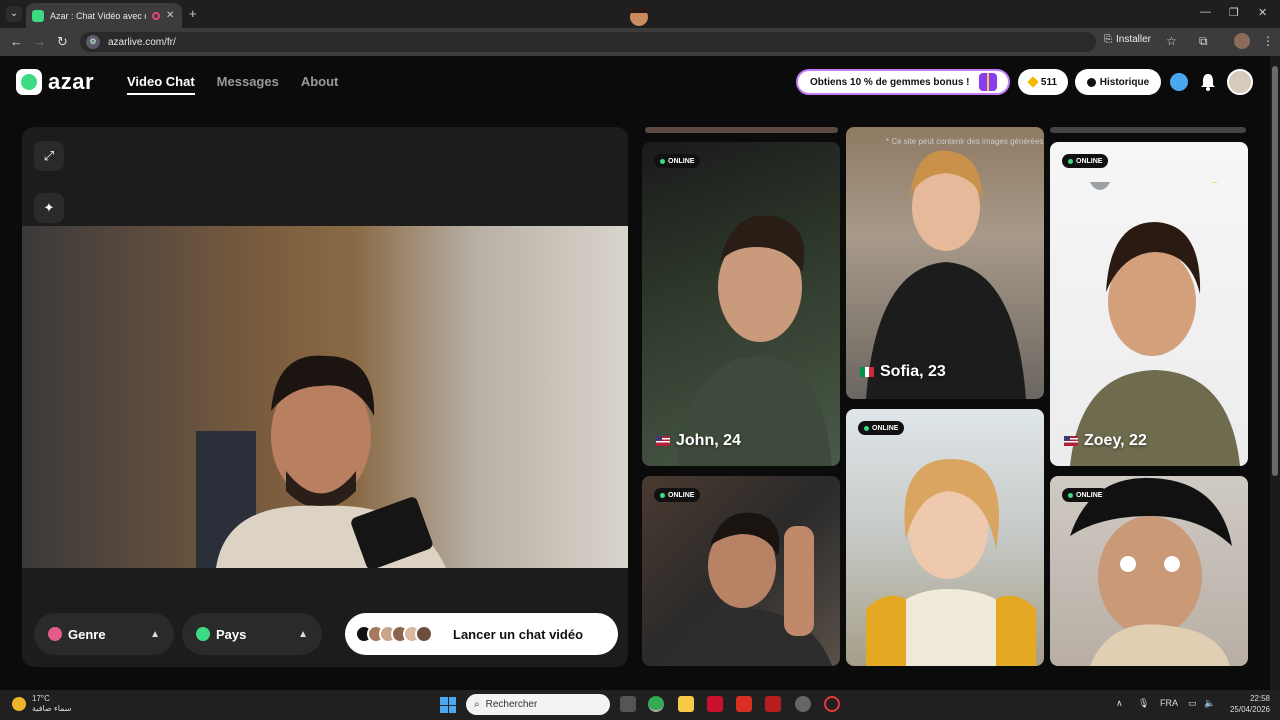 The image size is (1280, 720). What do you see at coordinates (62, 42) in the screenshot?
I see `reload-icon: ↻` at bounding box center [62, 42].